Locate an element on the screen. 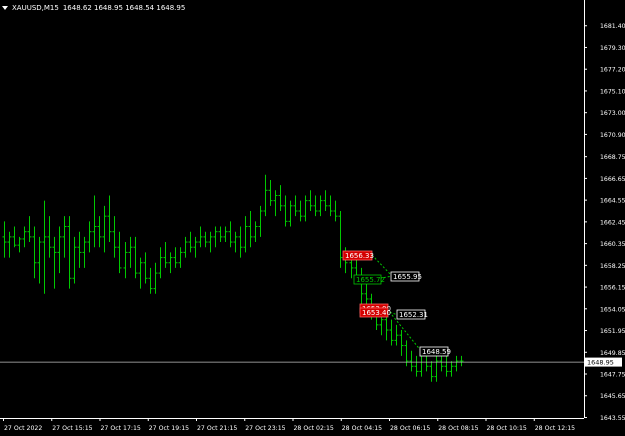 This screenshot has height=436, width=625. price-tick-label: 1651.95 is located at coordinates (612, 331).